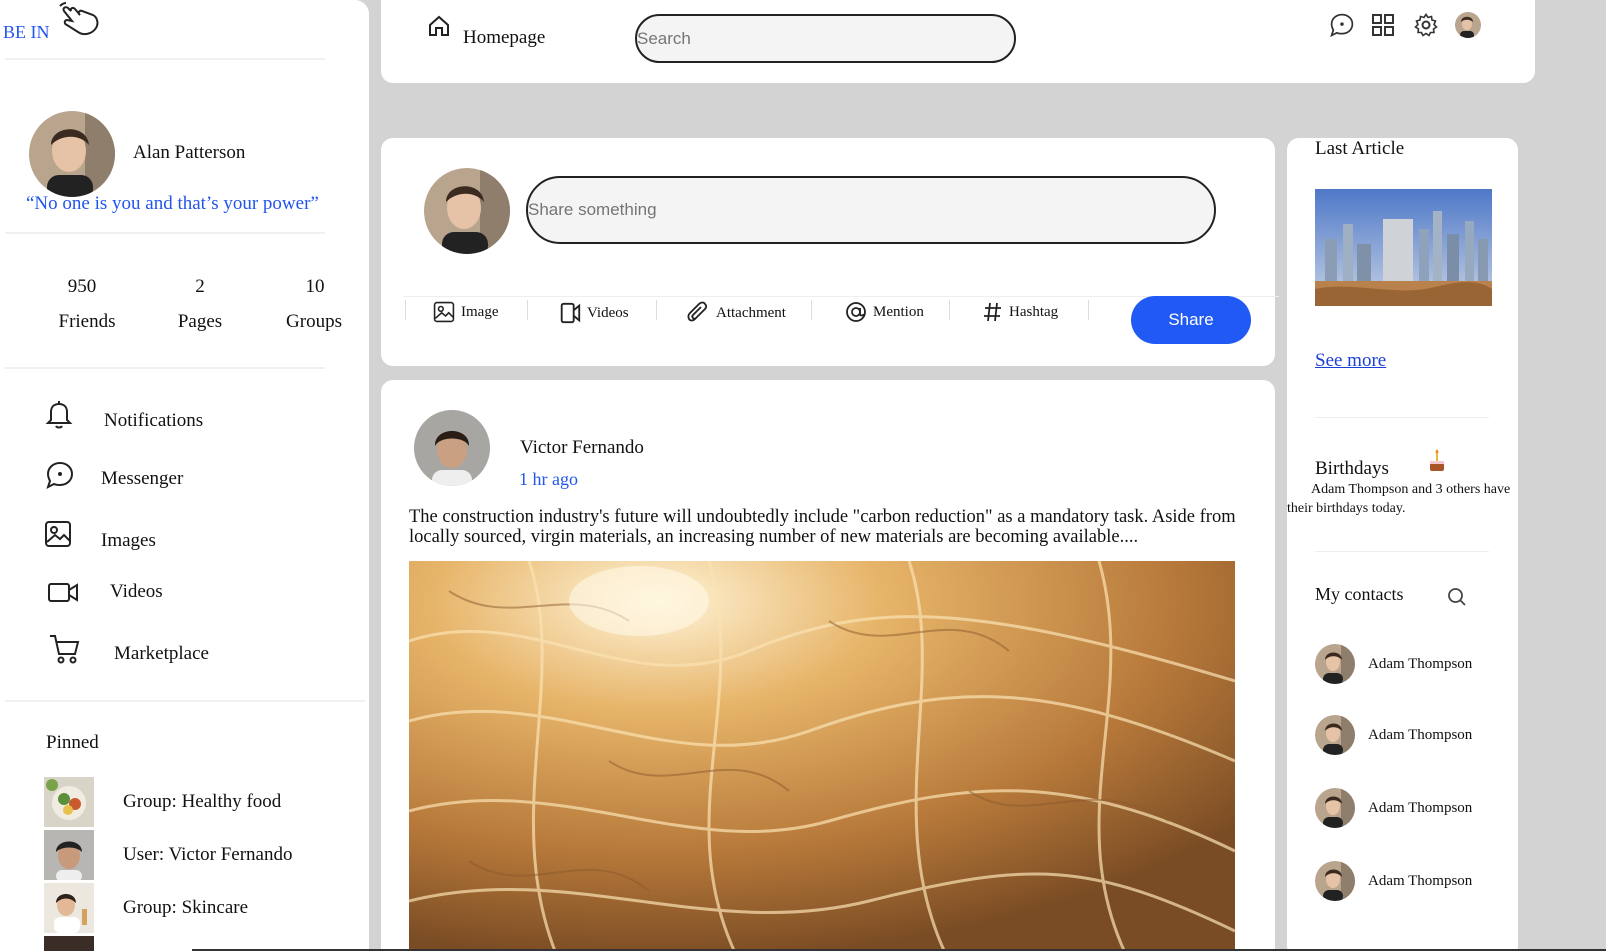 This screenshot has height=951, width=1606. What do you see at coordinates (1352, 468) in the screenshot?
I see `birthdays-title: Birthdays` at bounding box center [1352, 468].